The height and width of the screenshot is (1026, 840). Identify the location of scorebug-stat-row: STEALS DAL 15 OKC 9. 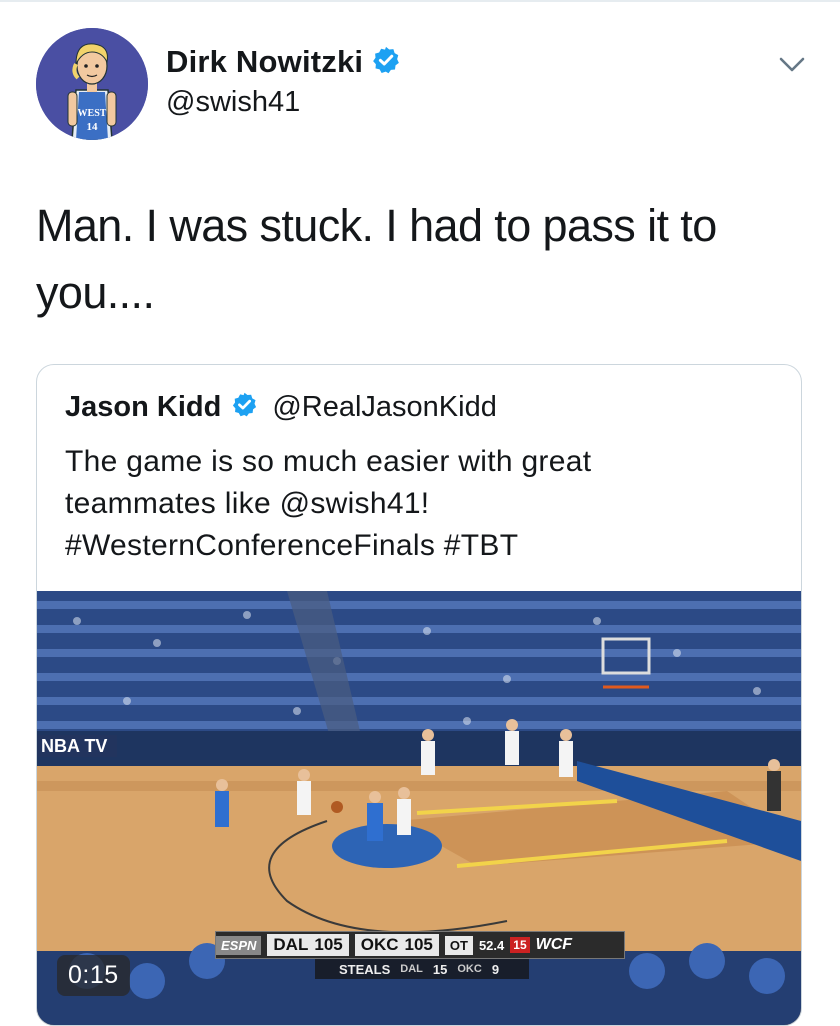
(422, 969).